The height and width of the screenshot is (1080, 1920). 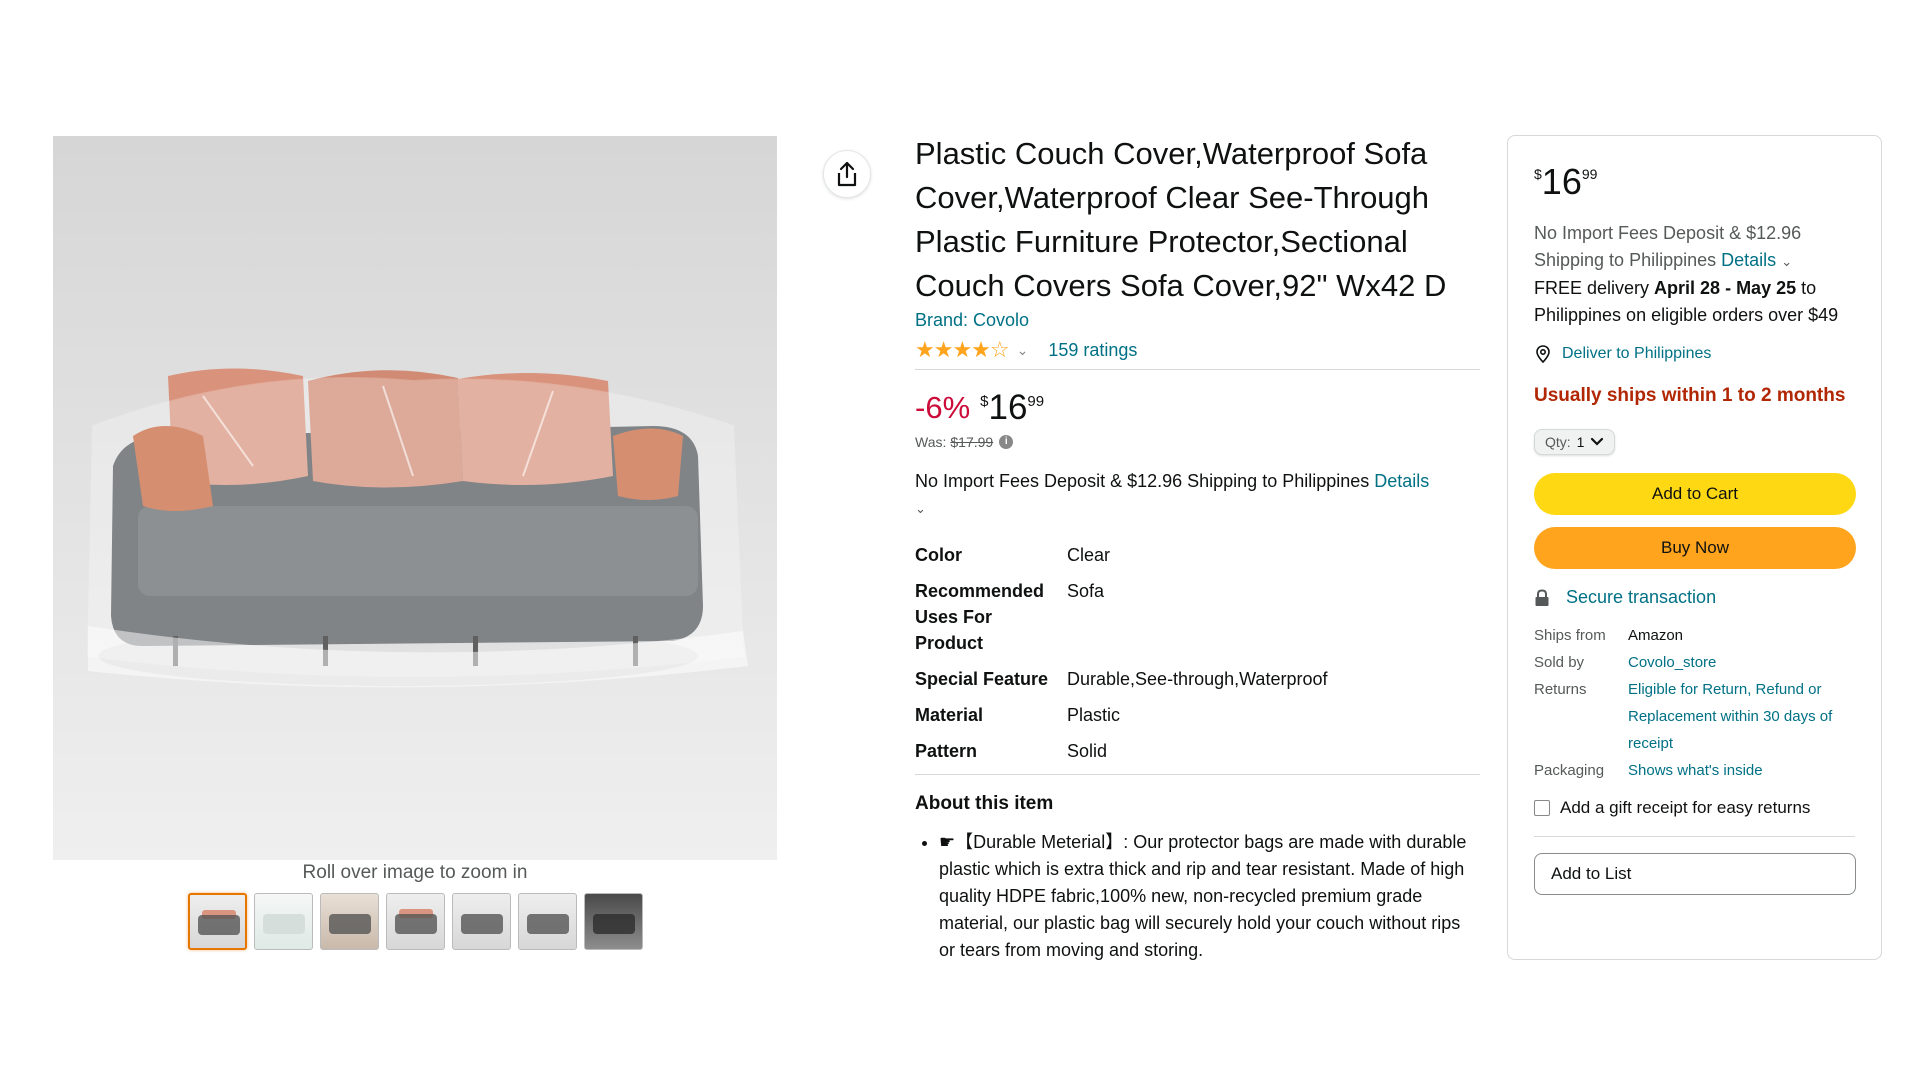 I want to click on spec-value: Solid, so click(x=1087, y=751).